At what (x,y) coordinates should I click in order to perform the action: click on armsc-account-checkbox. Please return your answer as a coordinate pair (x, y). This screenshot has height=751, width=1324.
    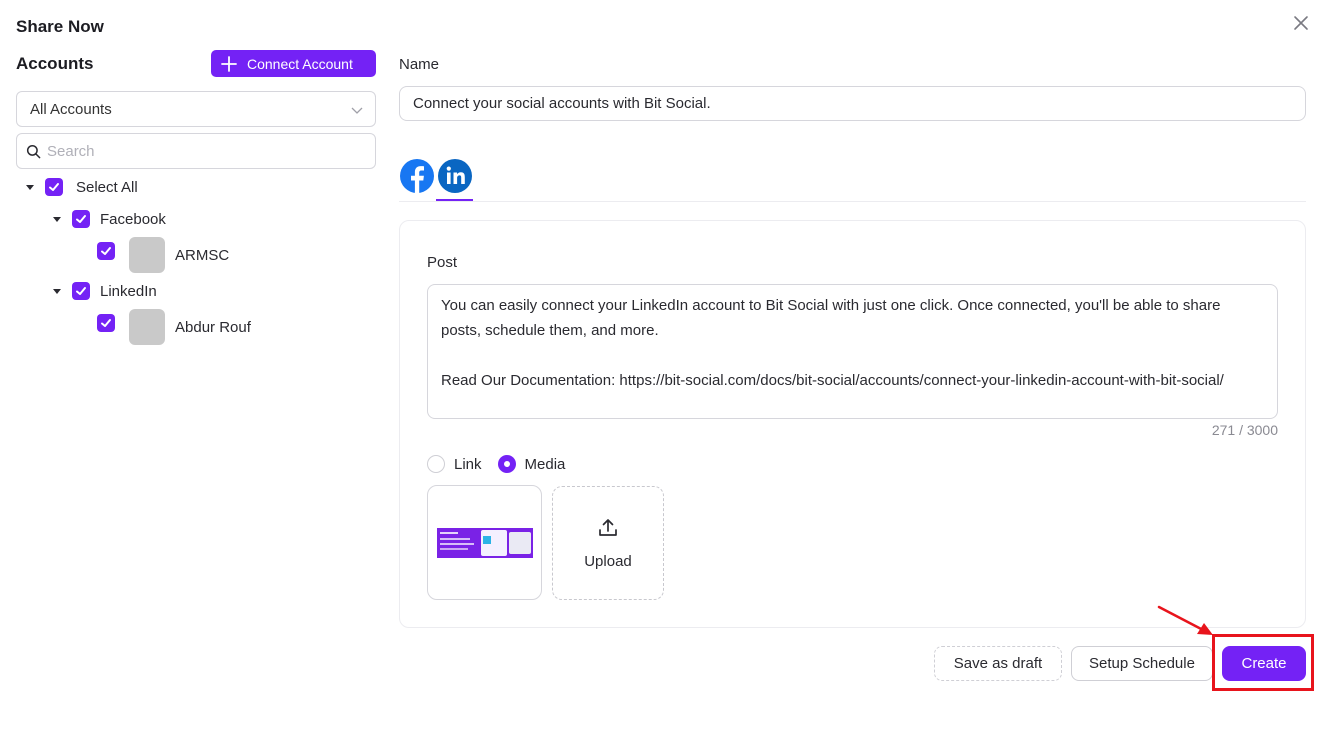
    Looking at the image, I should click on (106, 251).